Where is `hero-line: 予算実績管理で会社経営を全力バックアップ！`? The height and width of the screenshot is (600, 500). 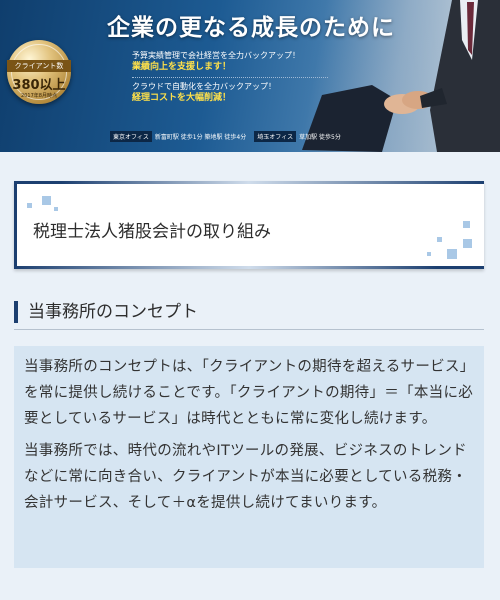 hero-line: 予算実績管理で会社経営を全力バックアップ！ is located at coordinates (216, 55).